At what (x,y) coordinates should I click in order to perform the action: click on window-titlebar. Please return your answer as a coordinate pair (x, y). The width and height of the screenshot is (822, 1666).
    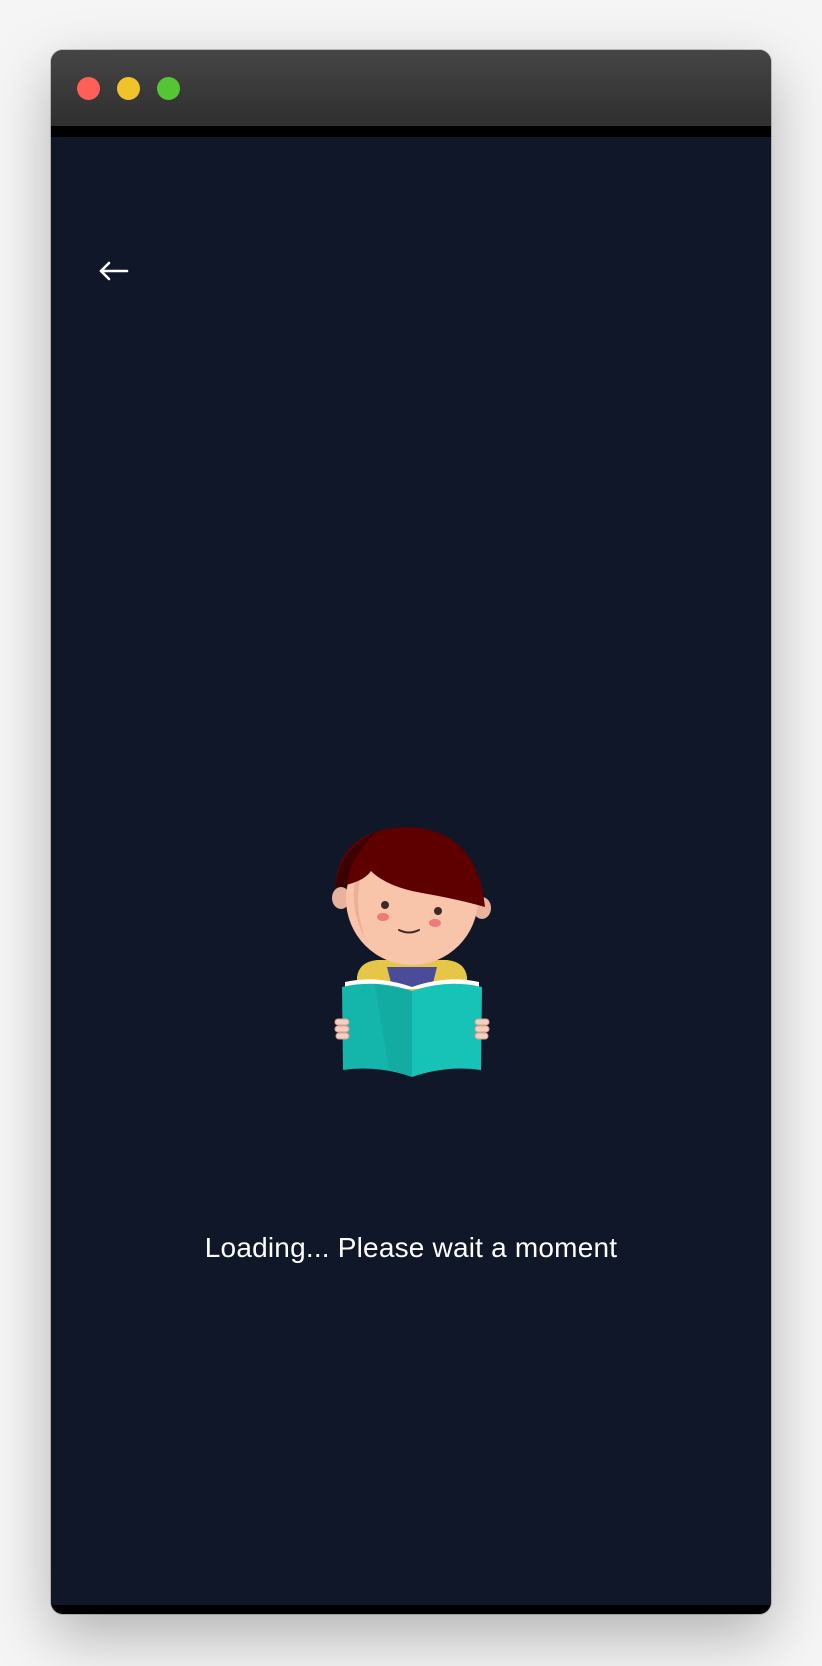
    Looking at the image, I should click on (411, 88).